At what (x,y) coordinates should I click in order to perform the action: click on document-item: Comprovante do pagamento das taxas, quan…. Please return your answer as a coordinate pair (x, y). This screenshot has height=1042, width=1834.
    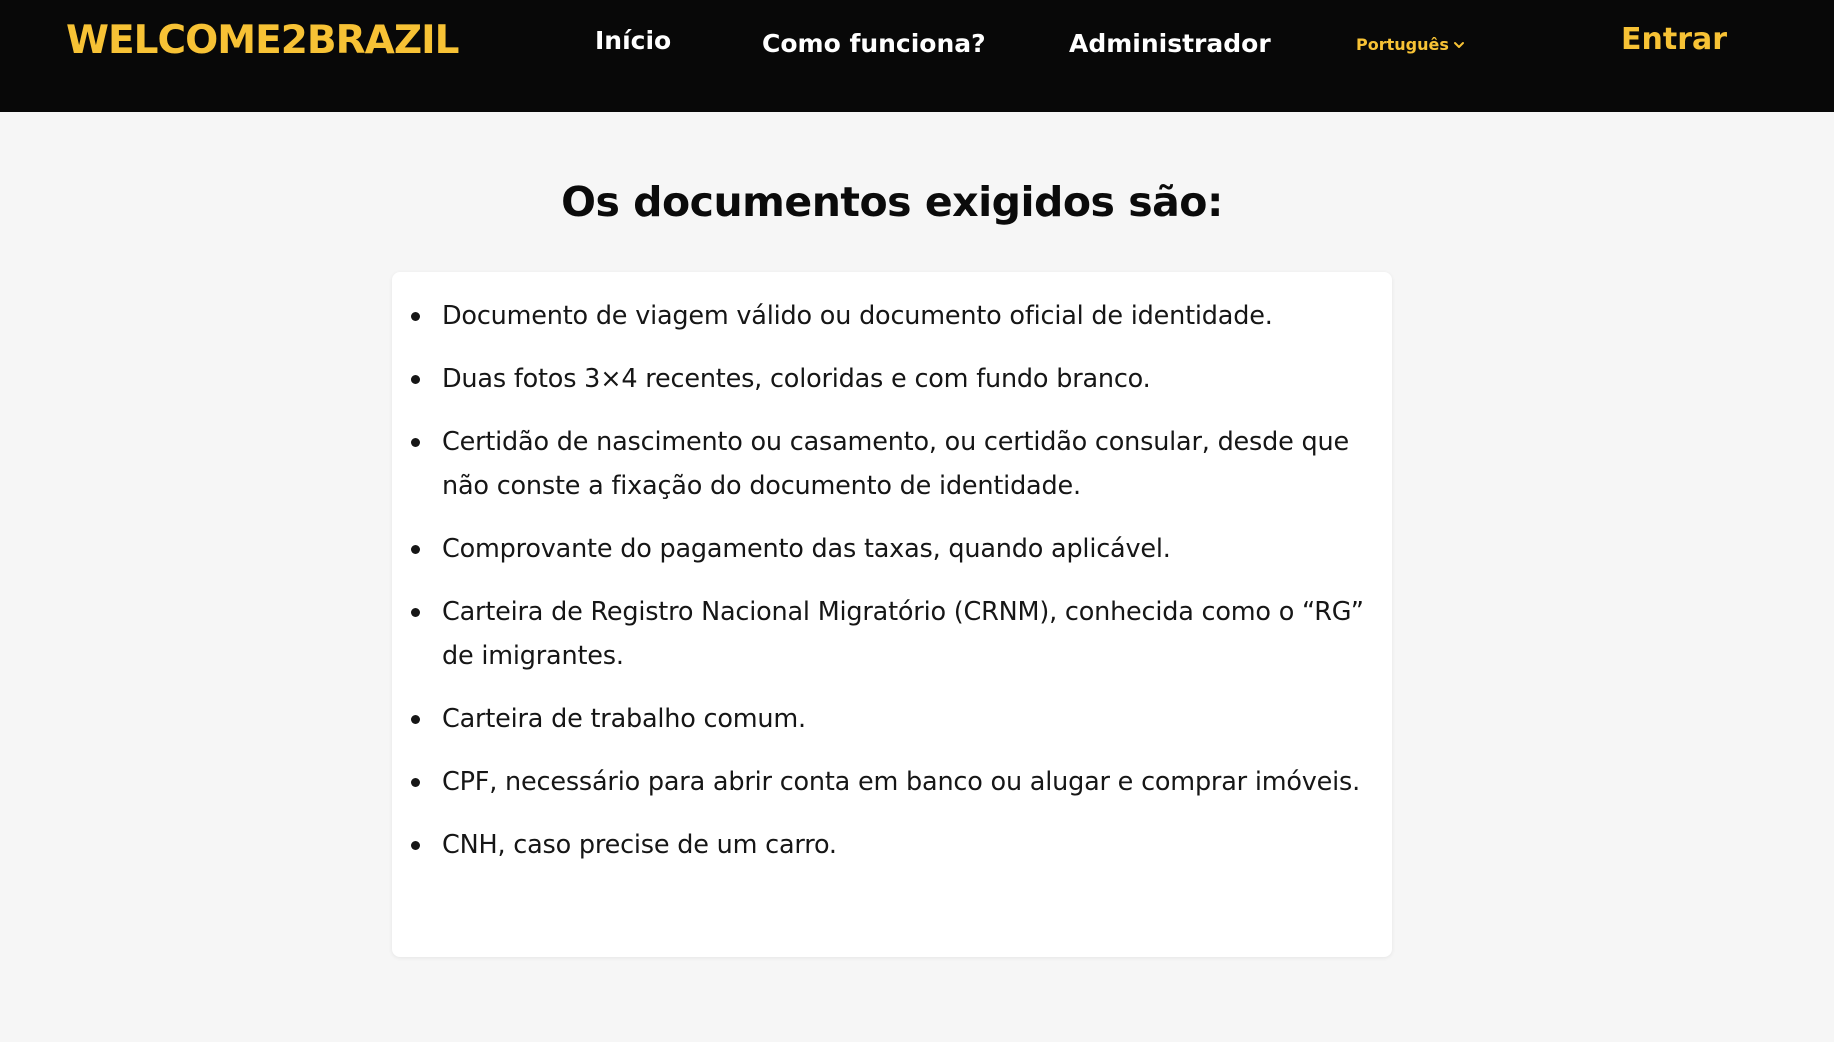
    Looking at the image, I should click on (891, 549).